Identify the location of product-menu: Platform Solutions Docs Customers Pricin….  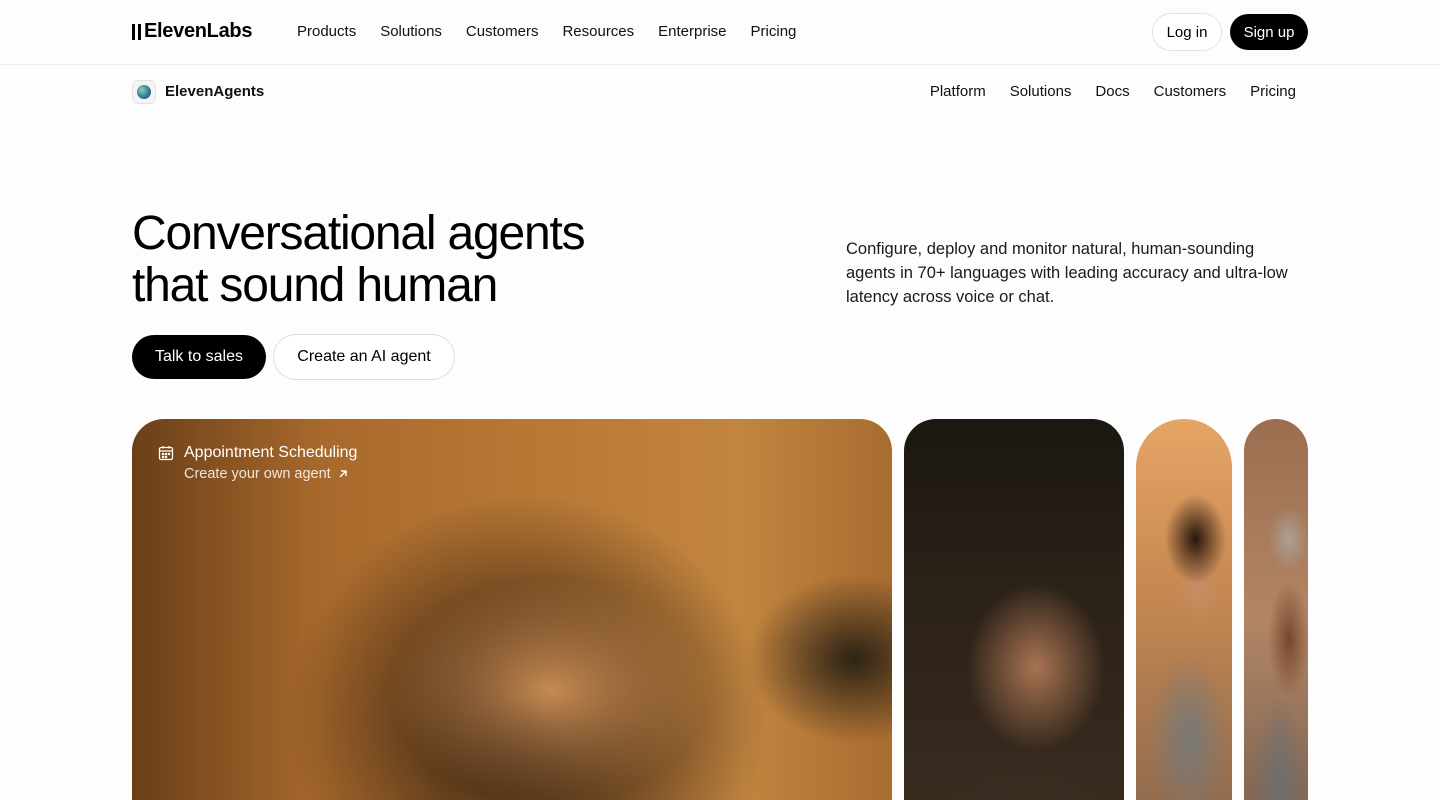
(1113, 92).